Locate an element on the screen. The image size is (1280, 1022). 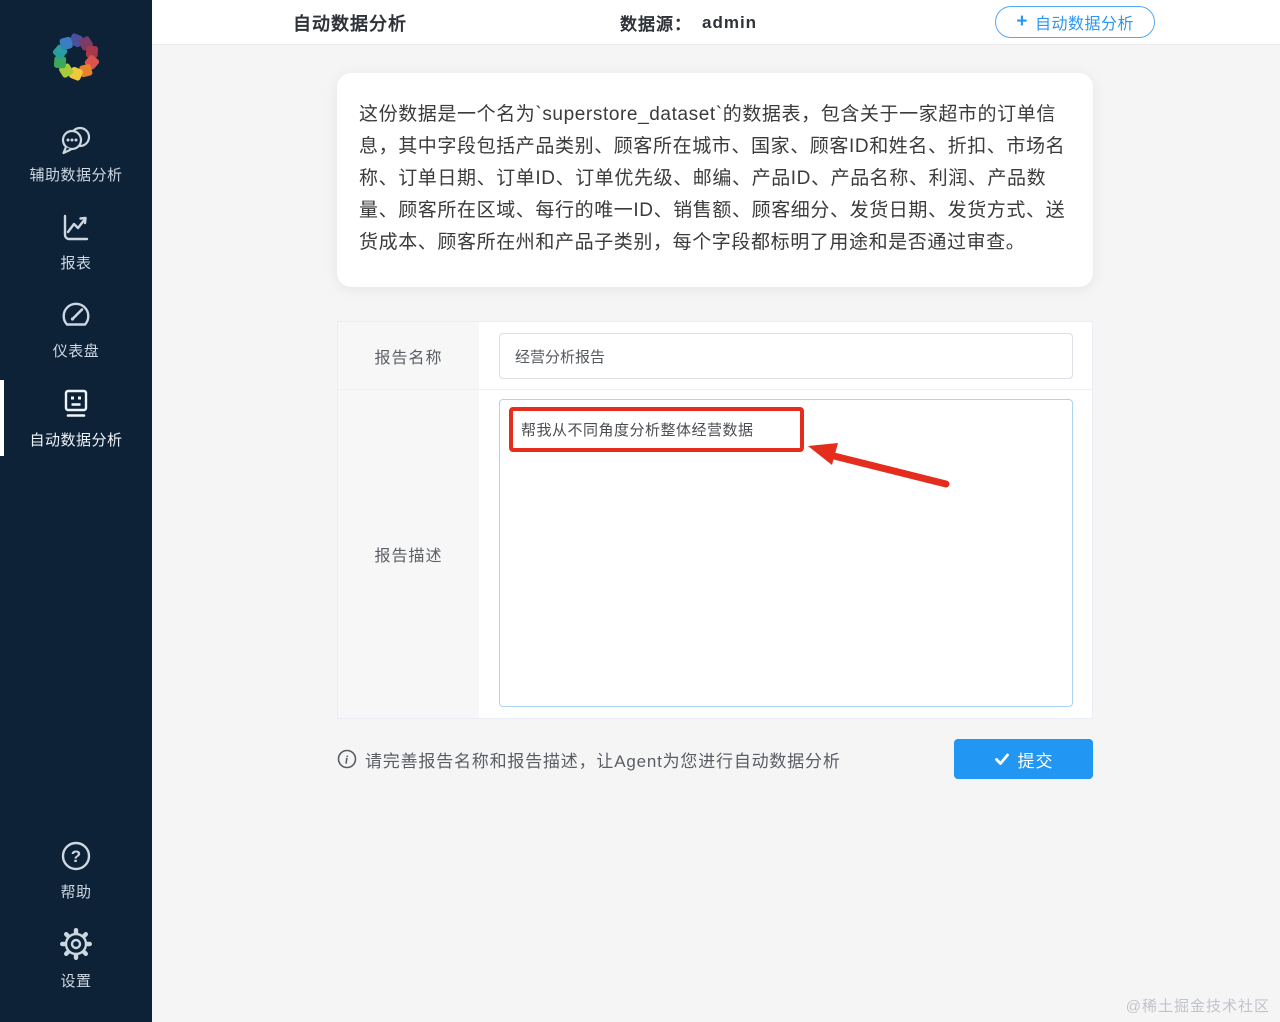
info-icon: i is located at coordinates (347, 759).